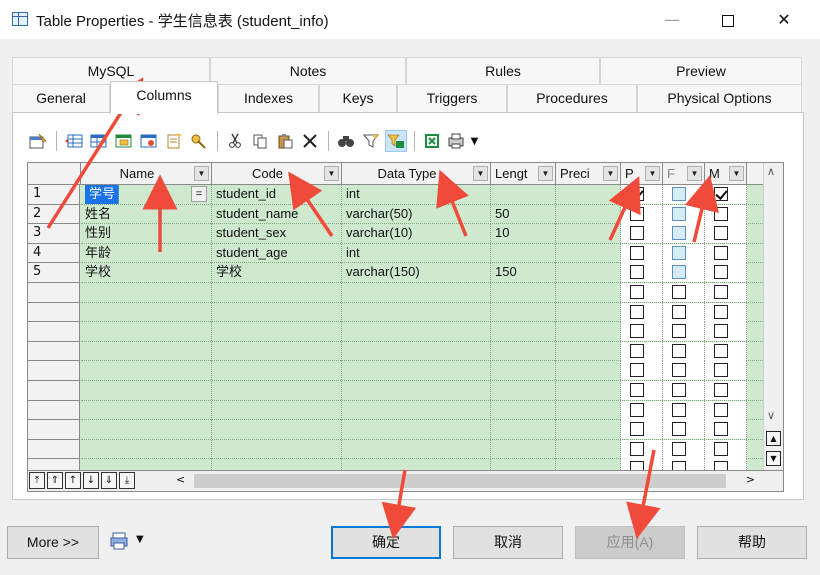 The image size is (820, 575). Describe the element at coordinates (750, 479) in the screenshot. I see `scroll-right-icon: >` at that location.